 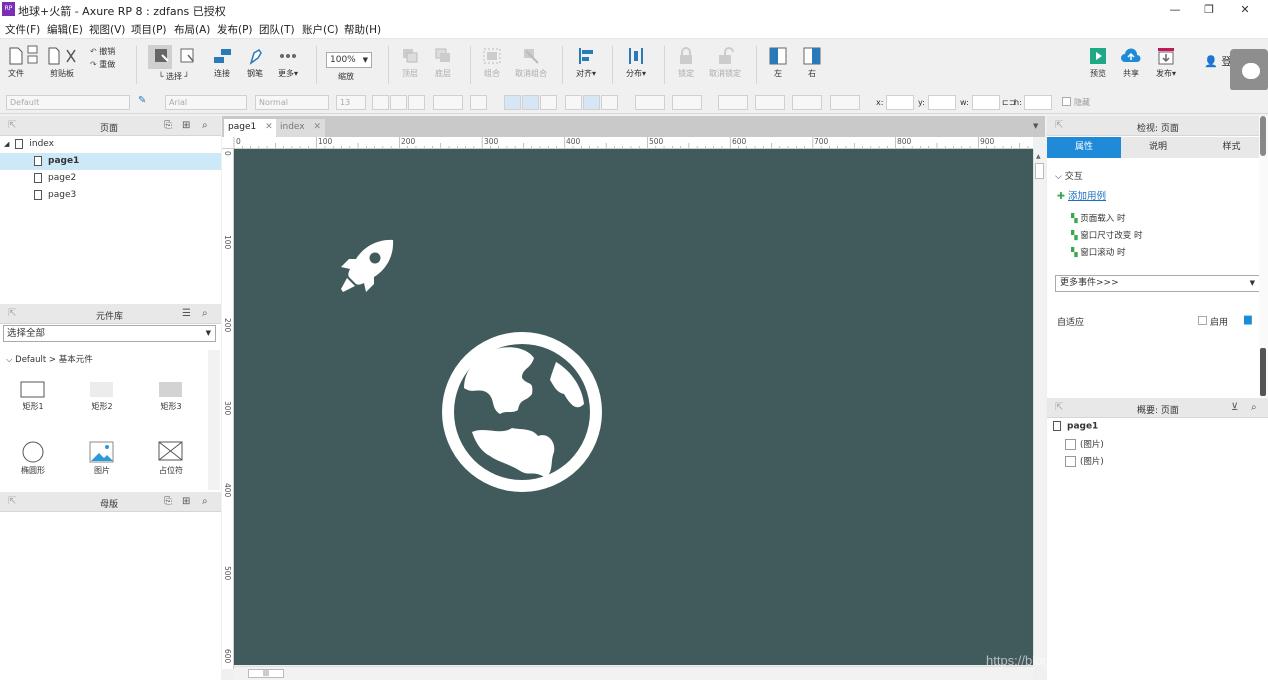 What do you see at coordinates (380, 102) in the screenshot?
I see `bold-button` at bounding box center [380, 102].